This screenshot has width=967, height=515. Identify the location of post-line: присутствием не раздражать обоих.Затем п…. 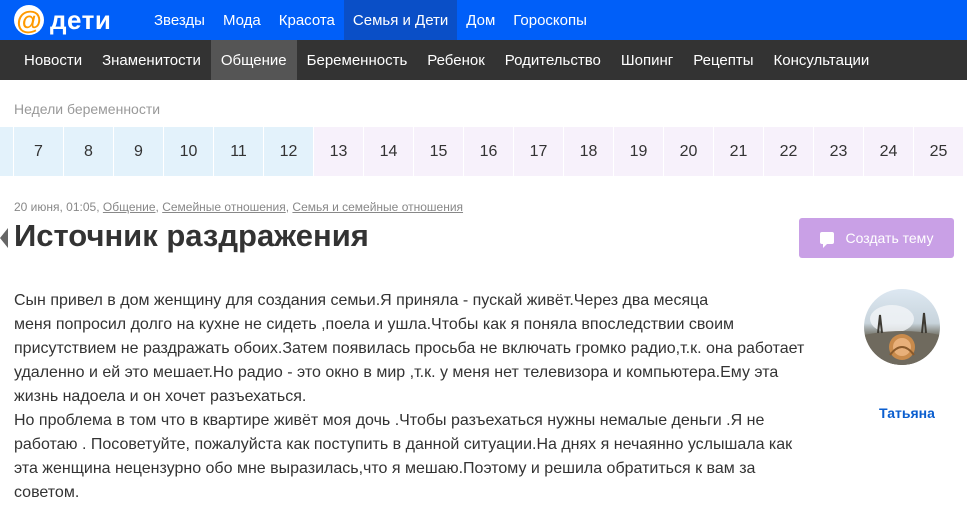
(409, 348).